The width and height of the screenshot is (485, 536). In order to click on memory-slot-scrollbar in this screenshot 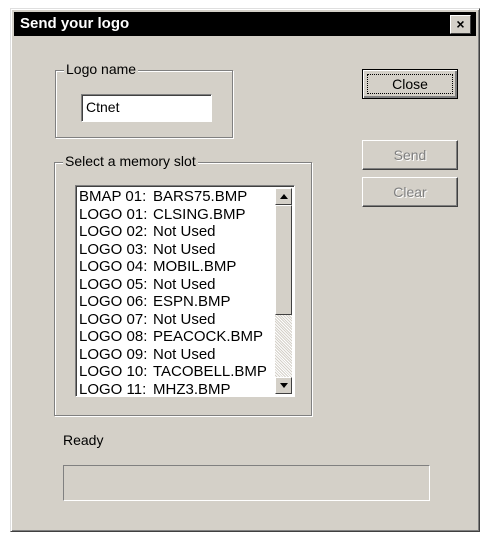, I will do `click(283, 291)`.